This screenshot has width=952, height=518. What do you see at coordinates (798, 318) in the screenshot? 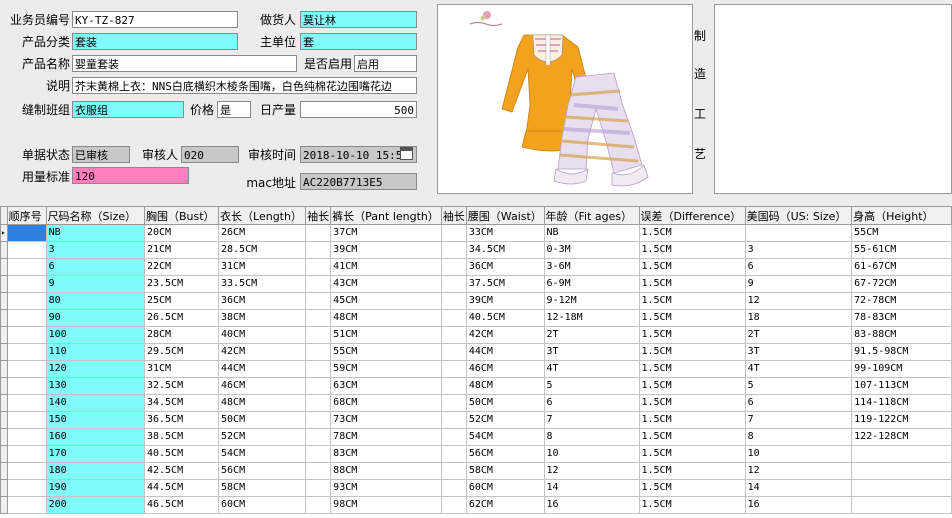
I see `cell-us-size: 18` at bounding box center [798, 318].